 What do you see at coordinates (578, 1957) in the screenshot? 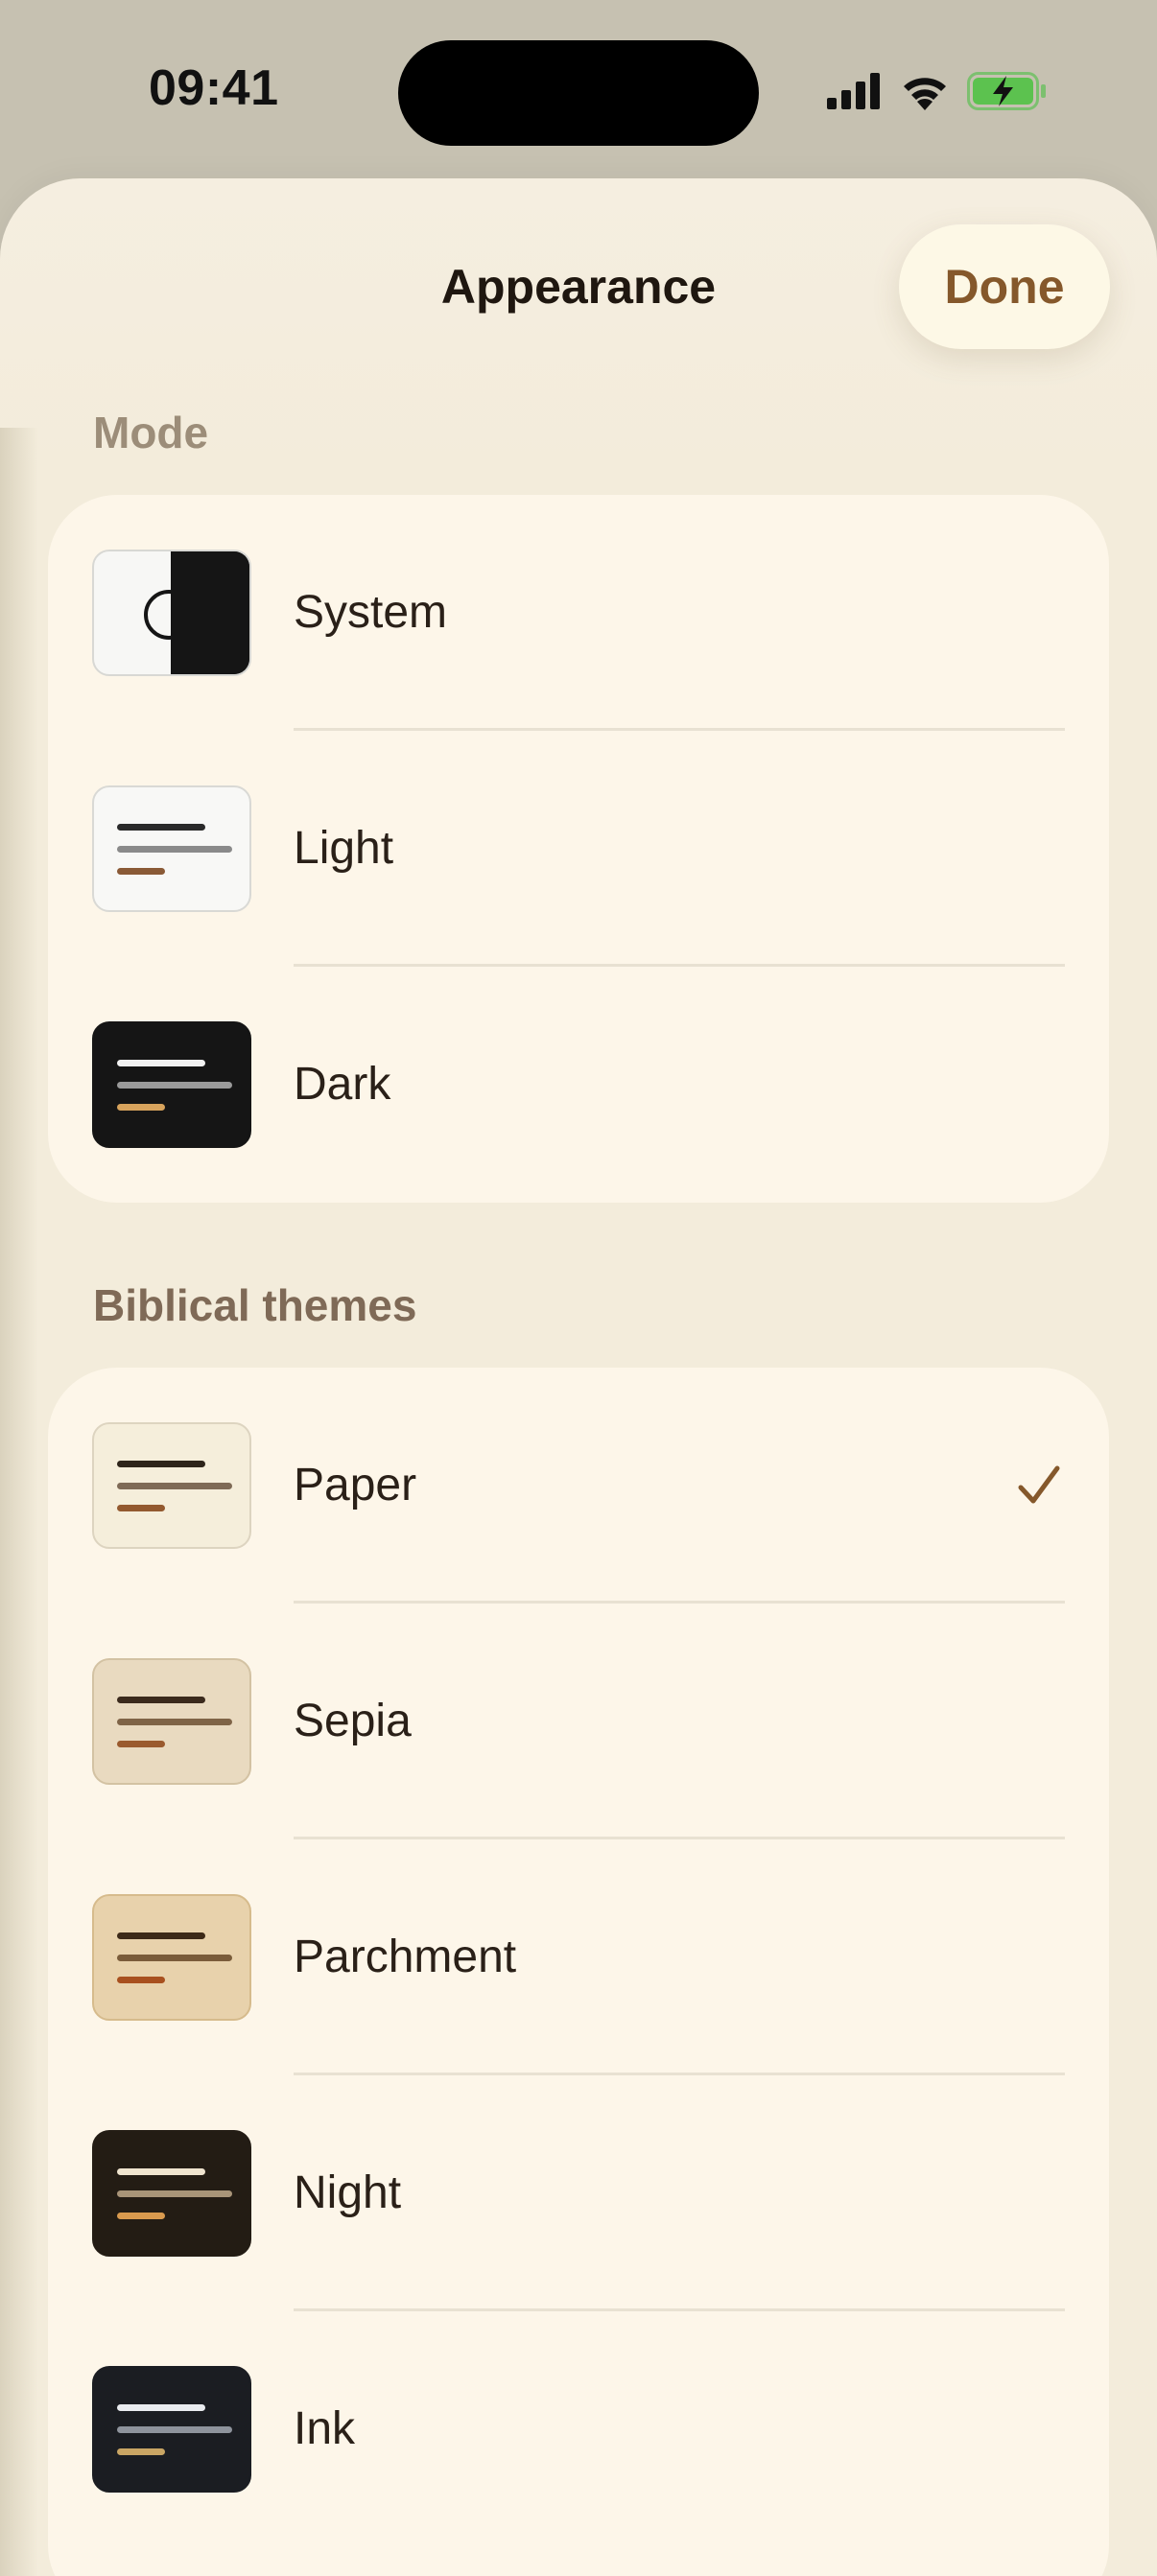
I see `theme-option-parchment: Parchment` at bounding box center [578, 1957].